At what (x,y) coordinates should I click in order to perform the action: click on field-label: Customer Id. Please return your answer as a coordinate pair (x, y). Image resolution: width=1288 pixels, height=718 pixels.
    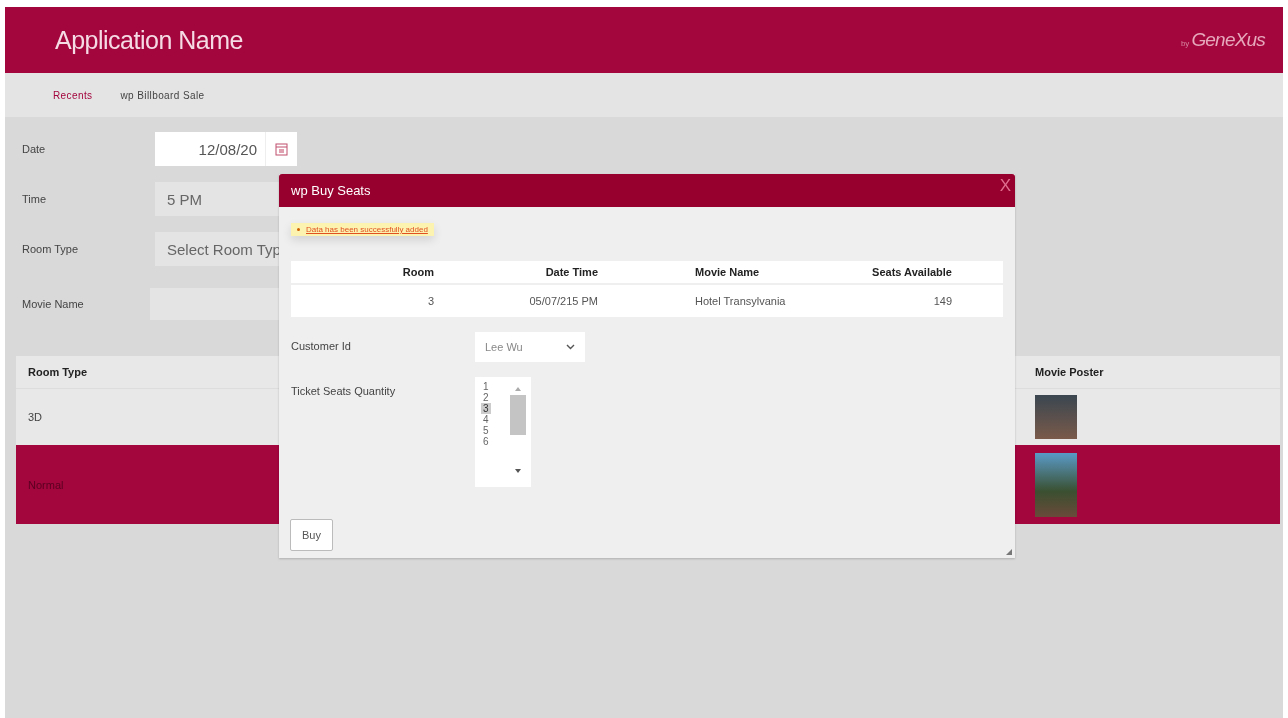
    Looking at the image, I should click on (321, 345).